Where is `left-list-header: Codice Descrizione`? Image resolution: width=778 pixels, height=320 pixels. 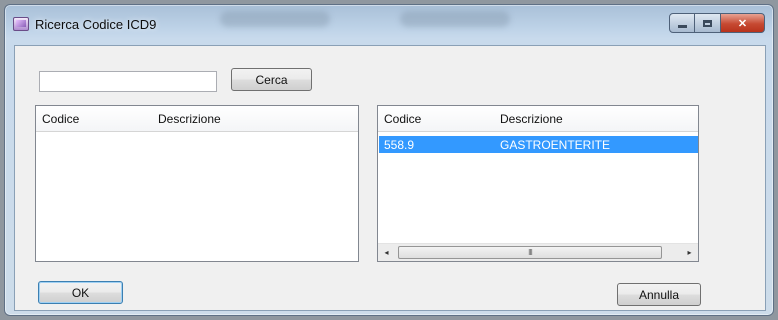 left-list-header: Codice Descrizione is located at coordinates (197, 119).